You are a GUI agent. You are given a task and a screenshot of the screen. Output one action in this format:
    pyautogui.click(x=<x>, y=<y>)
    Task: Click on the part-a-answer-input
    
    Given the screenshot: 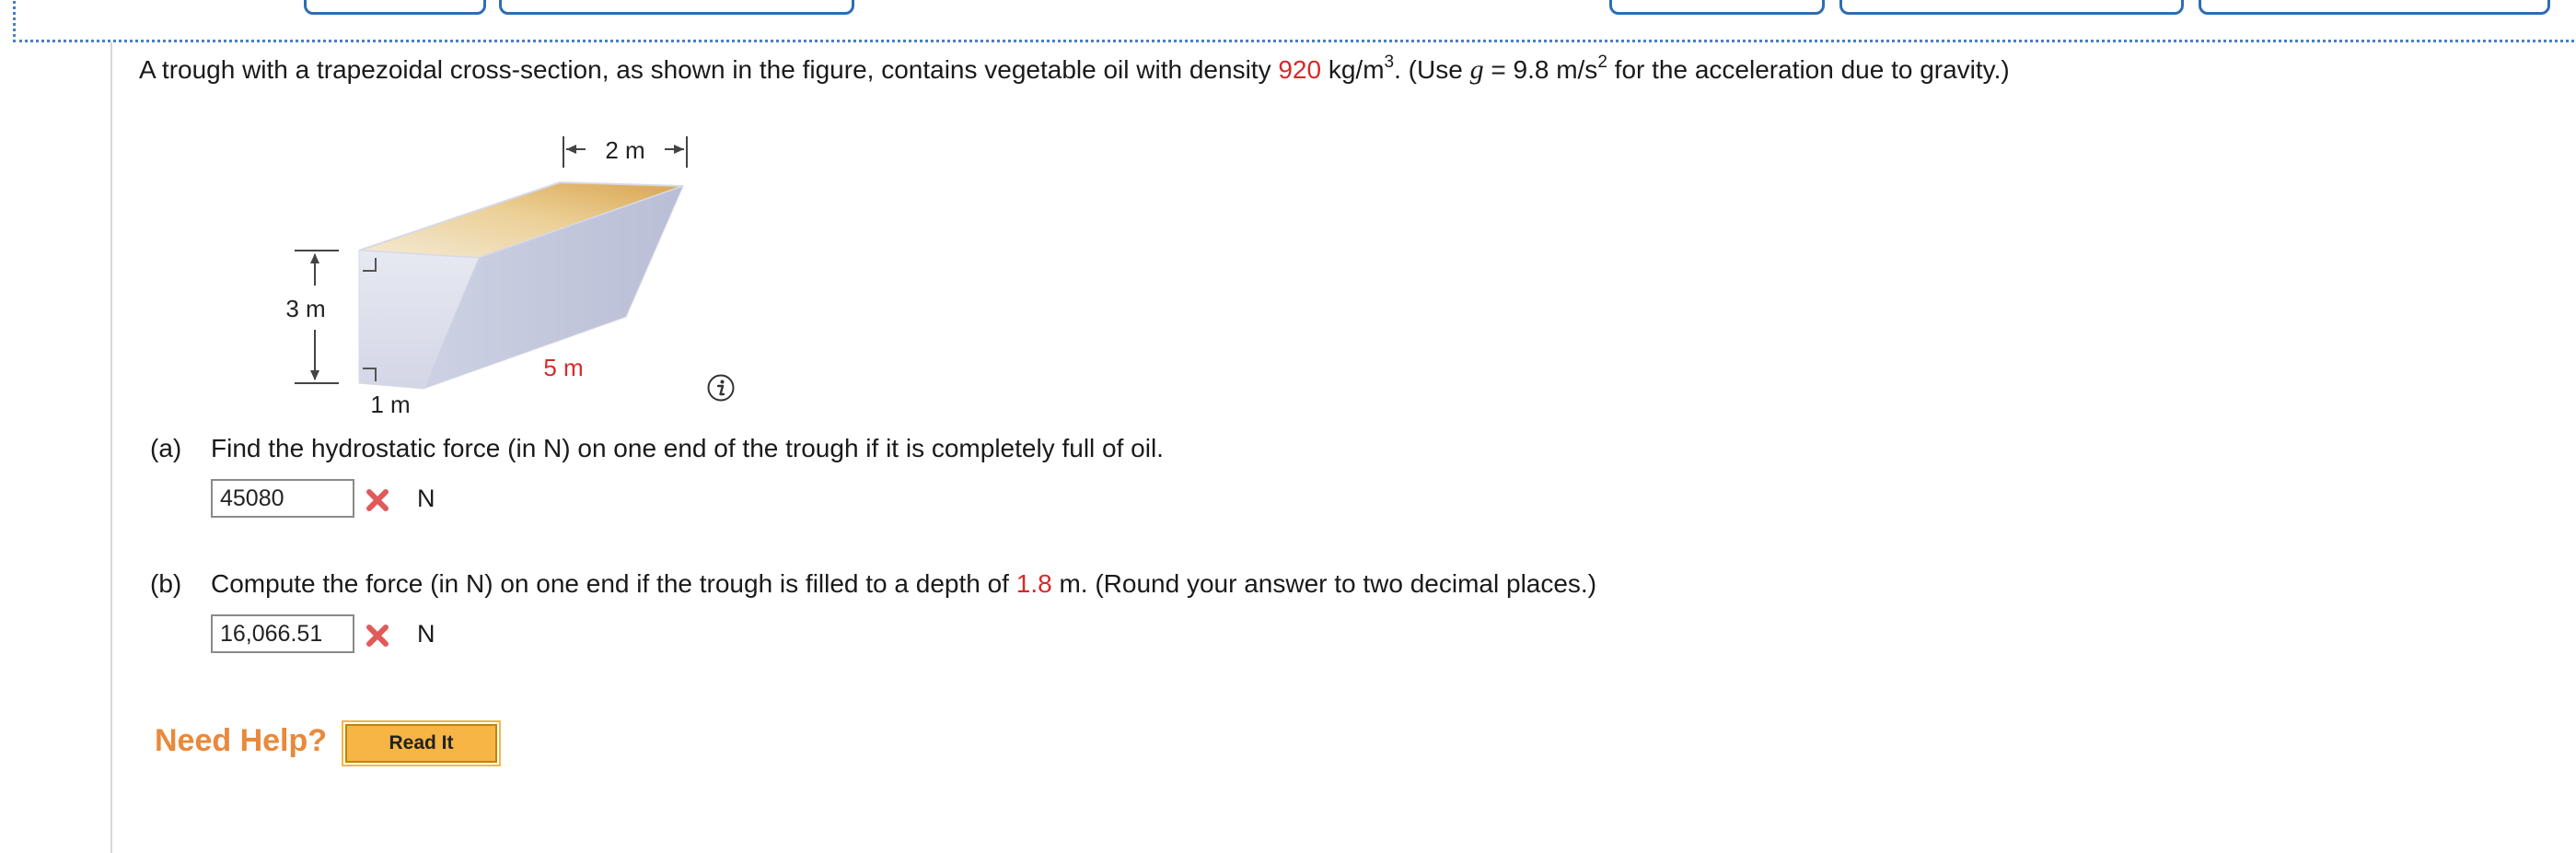 What is the action you would take?
    pyautogui.click(x=282, y=498)
    